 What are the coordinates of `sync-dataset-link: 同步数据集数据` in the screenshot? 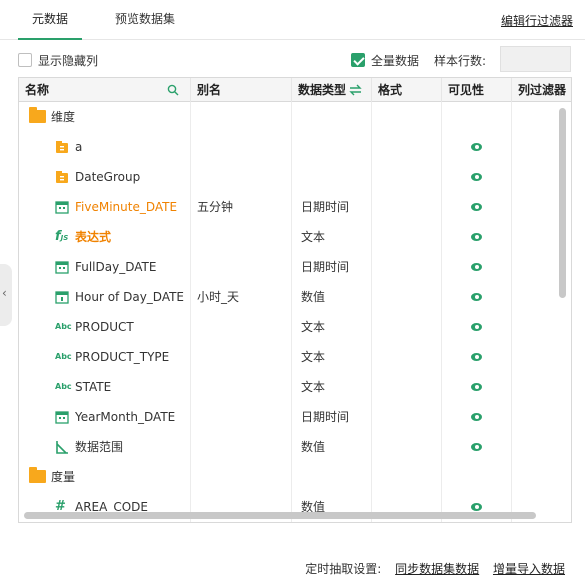 It's located at (437, 569).